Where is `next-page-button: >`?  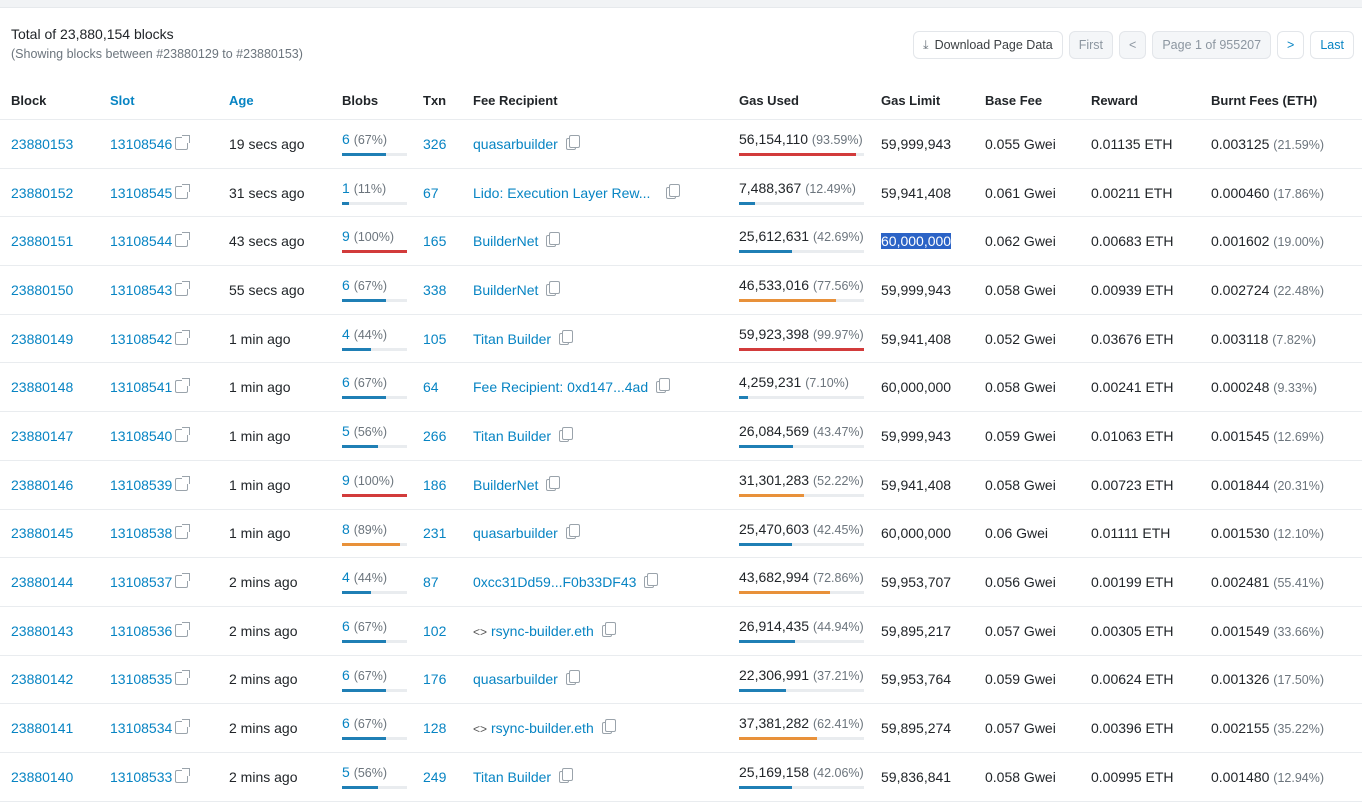
next-page-button: > is located at coordinates (1291, 45).